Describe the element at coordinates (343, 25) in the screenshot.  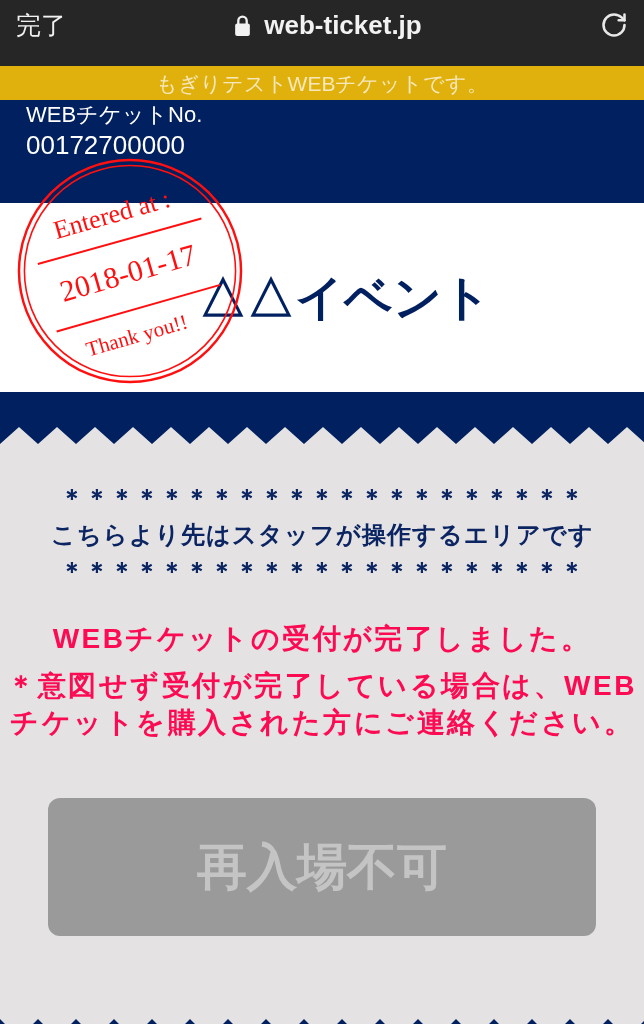
I see `url-text: web-ticket.jp` at that location.